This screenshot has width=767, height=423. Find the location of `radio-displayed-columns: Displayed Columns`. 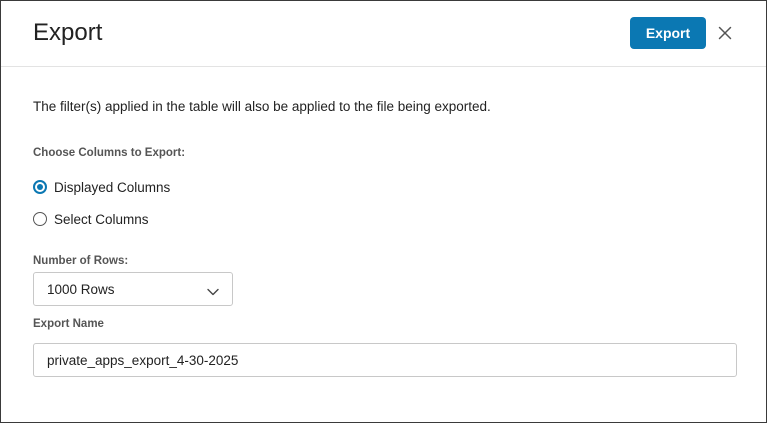

radio-displayed-columns: Displayed Columns is located at coordinates (101, 187).